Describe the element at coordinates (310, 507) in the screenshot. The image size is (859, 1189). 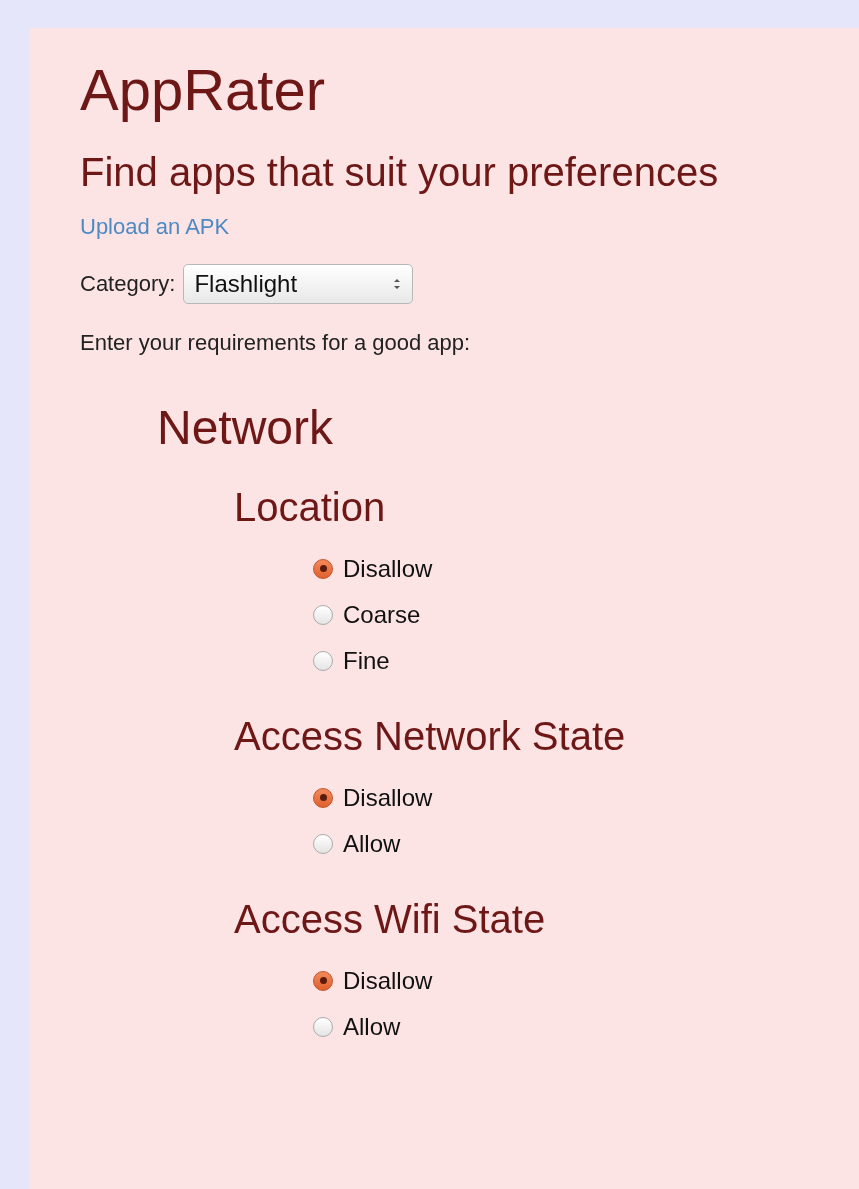
I see `permission-heading: Location` at that location.